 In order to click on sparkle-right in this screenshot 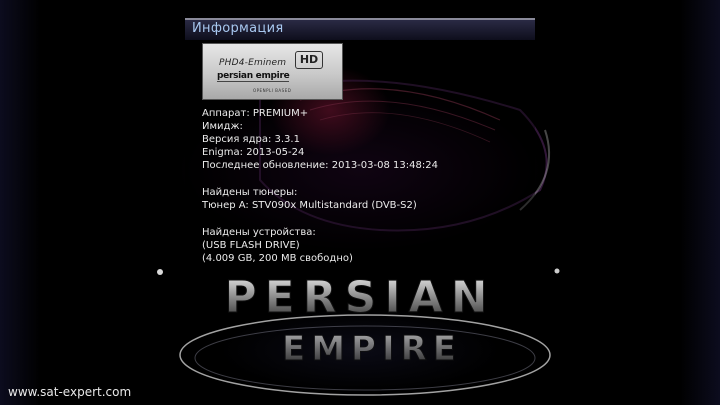, I will do `click(557, 271)`.